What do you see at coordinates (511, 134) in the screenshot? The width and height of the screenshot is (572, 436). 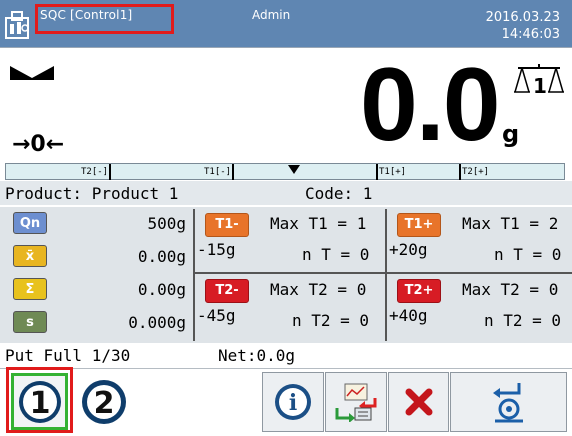 I see `weight-unit: g` at bounding box center [511, 134].